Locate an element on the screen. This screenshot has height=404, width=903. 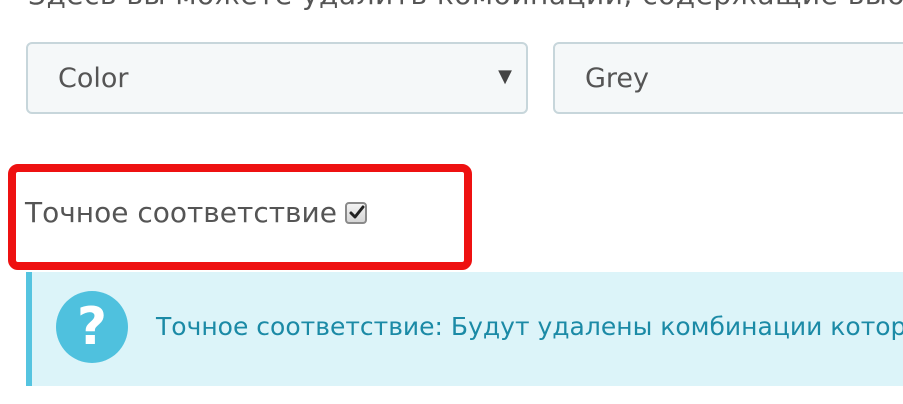
exact-match-checkbox is located at coordinates (355, 212).